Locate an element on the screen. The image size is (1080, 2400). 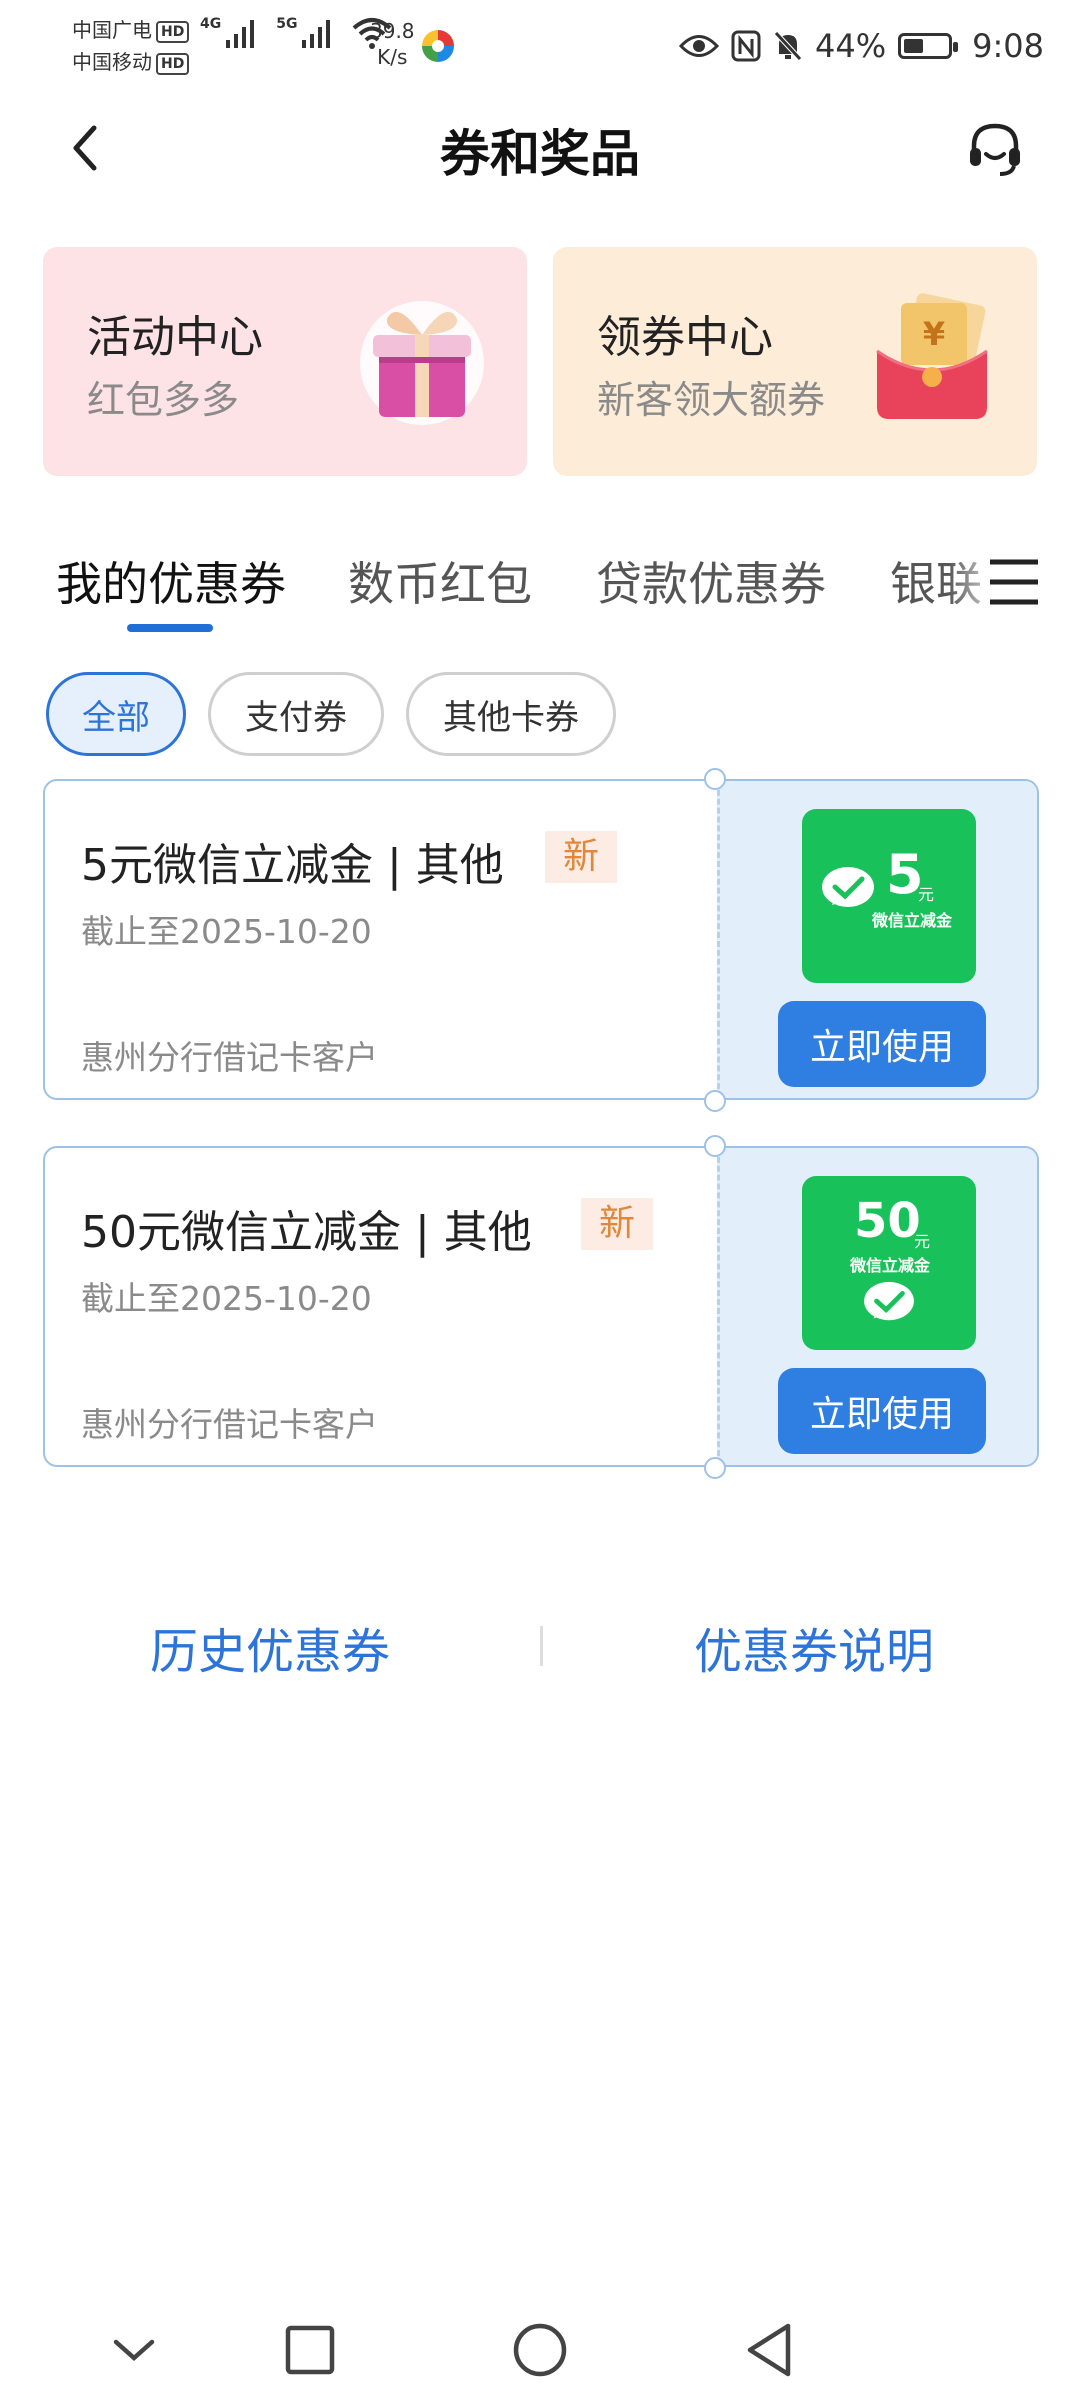
network-speed: 39.8 K/s is located at coordinates (392, 44).